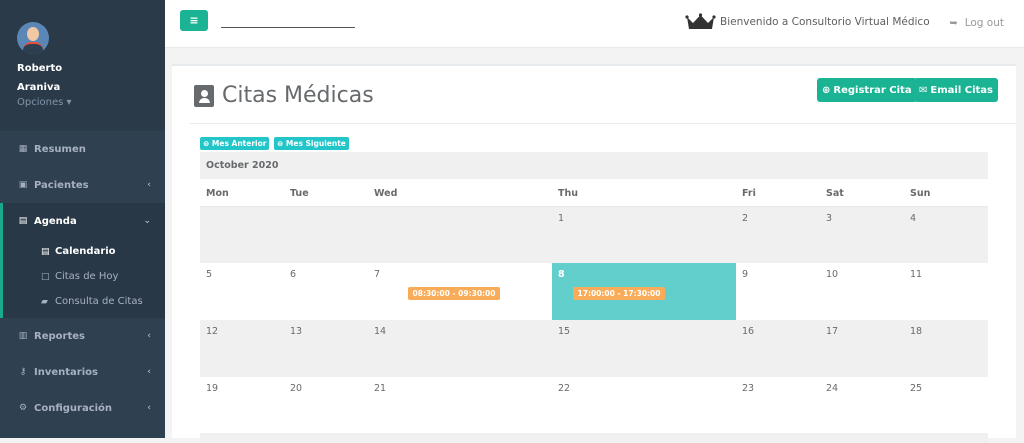  What do you see at coordinates (39, 87) in the screenshot?
I see `user-last-name: Araniva` at bounding box center [39, 87].